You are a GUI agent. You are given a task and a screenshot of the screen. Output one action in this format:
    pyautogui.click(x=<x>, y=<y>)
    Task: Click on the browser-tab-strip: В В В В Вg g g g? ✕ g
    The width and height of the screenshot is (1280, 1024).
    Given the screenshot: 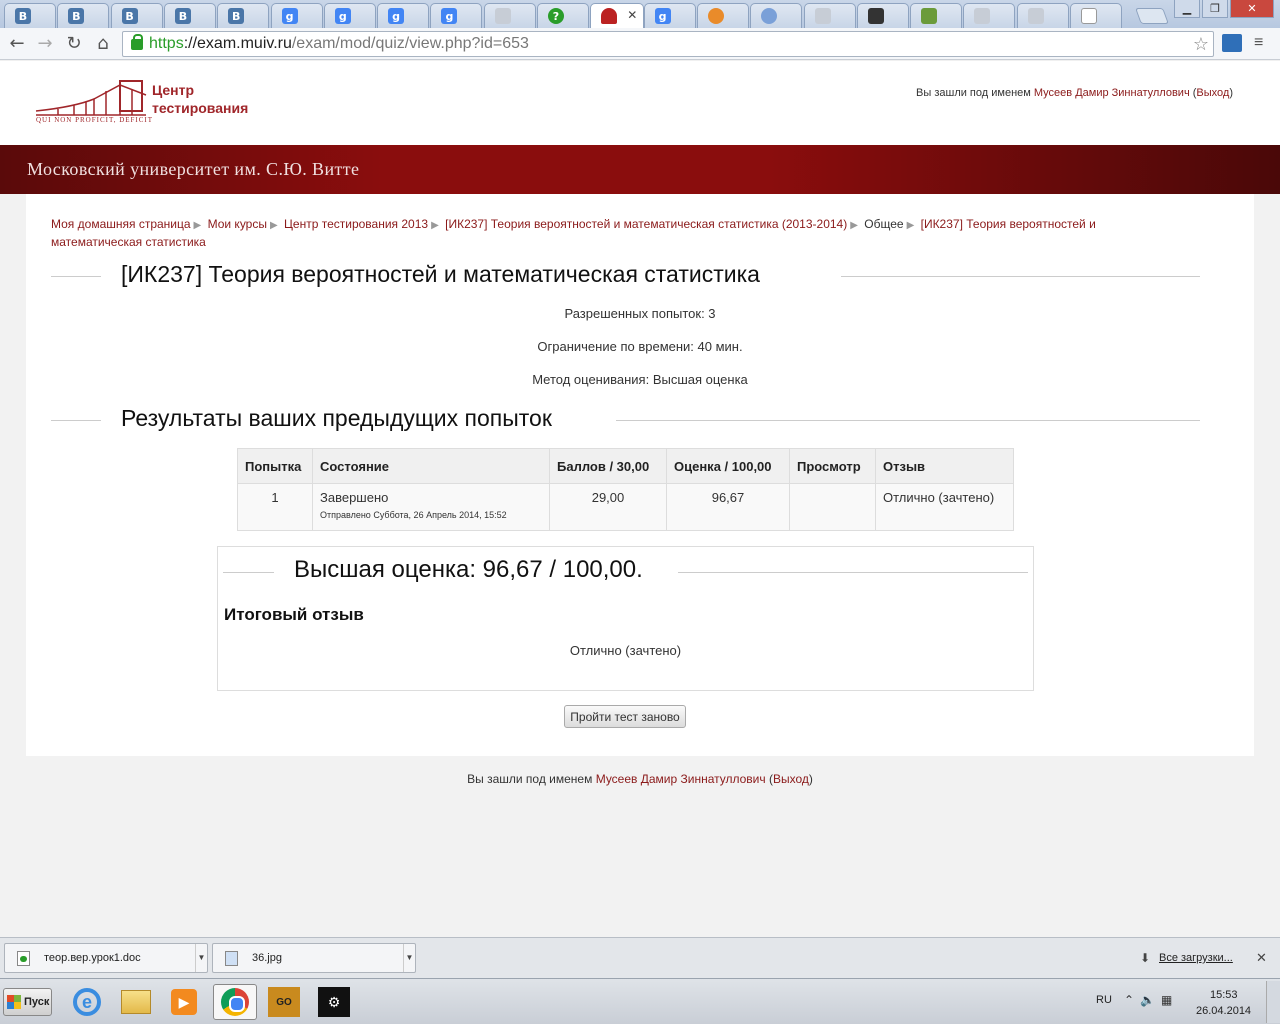 What is the action you would take?
    pyautogui.click(x=640, y=14)
    